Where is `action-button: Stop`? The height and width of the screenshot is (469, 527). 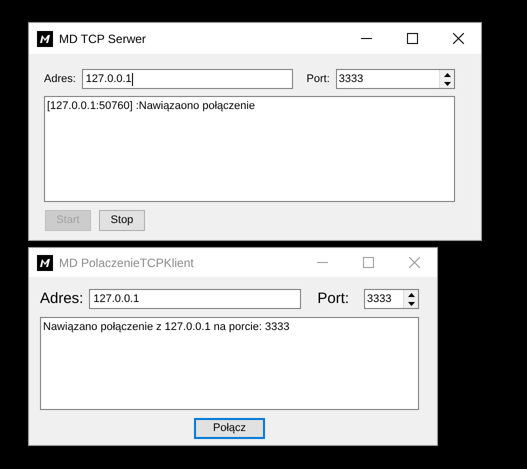 action-button: Stop is located at coordinates (122, 220).